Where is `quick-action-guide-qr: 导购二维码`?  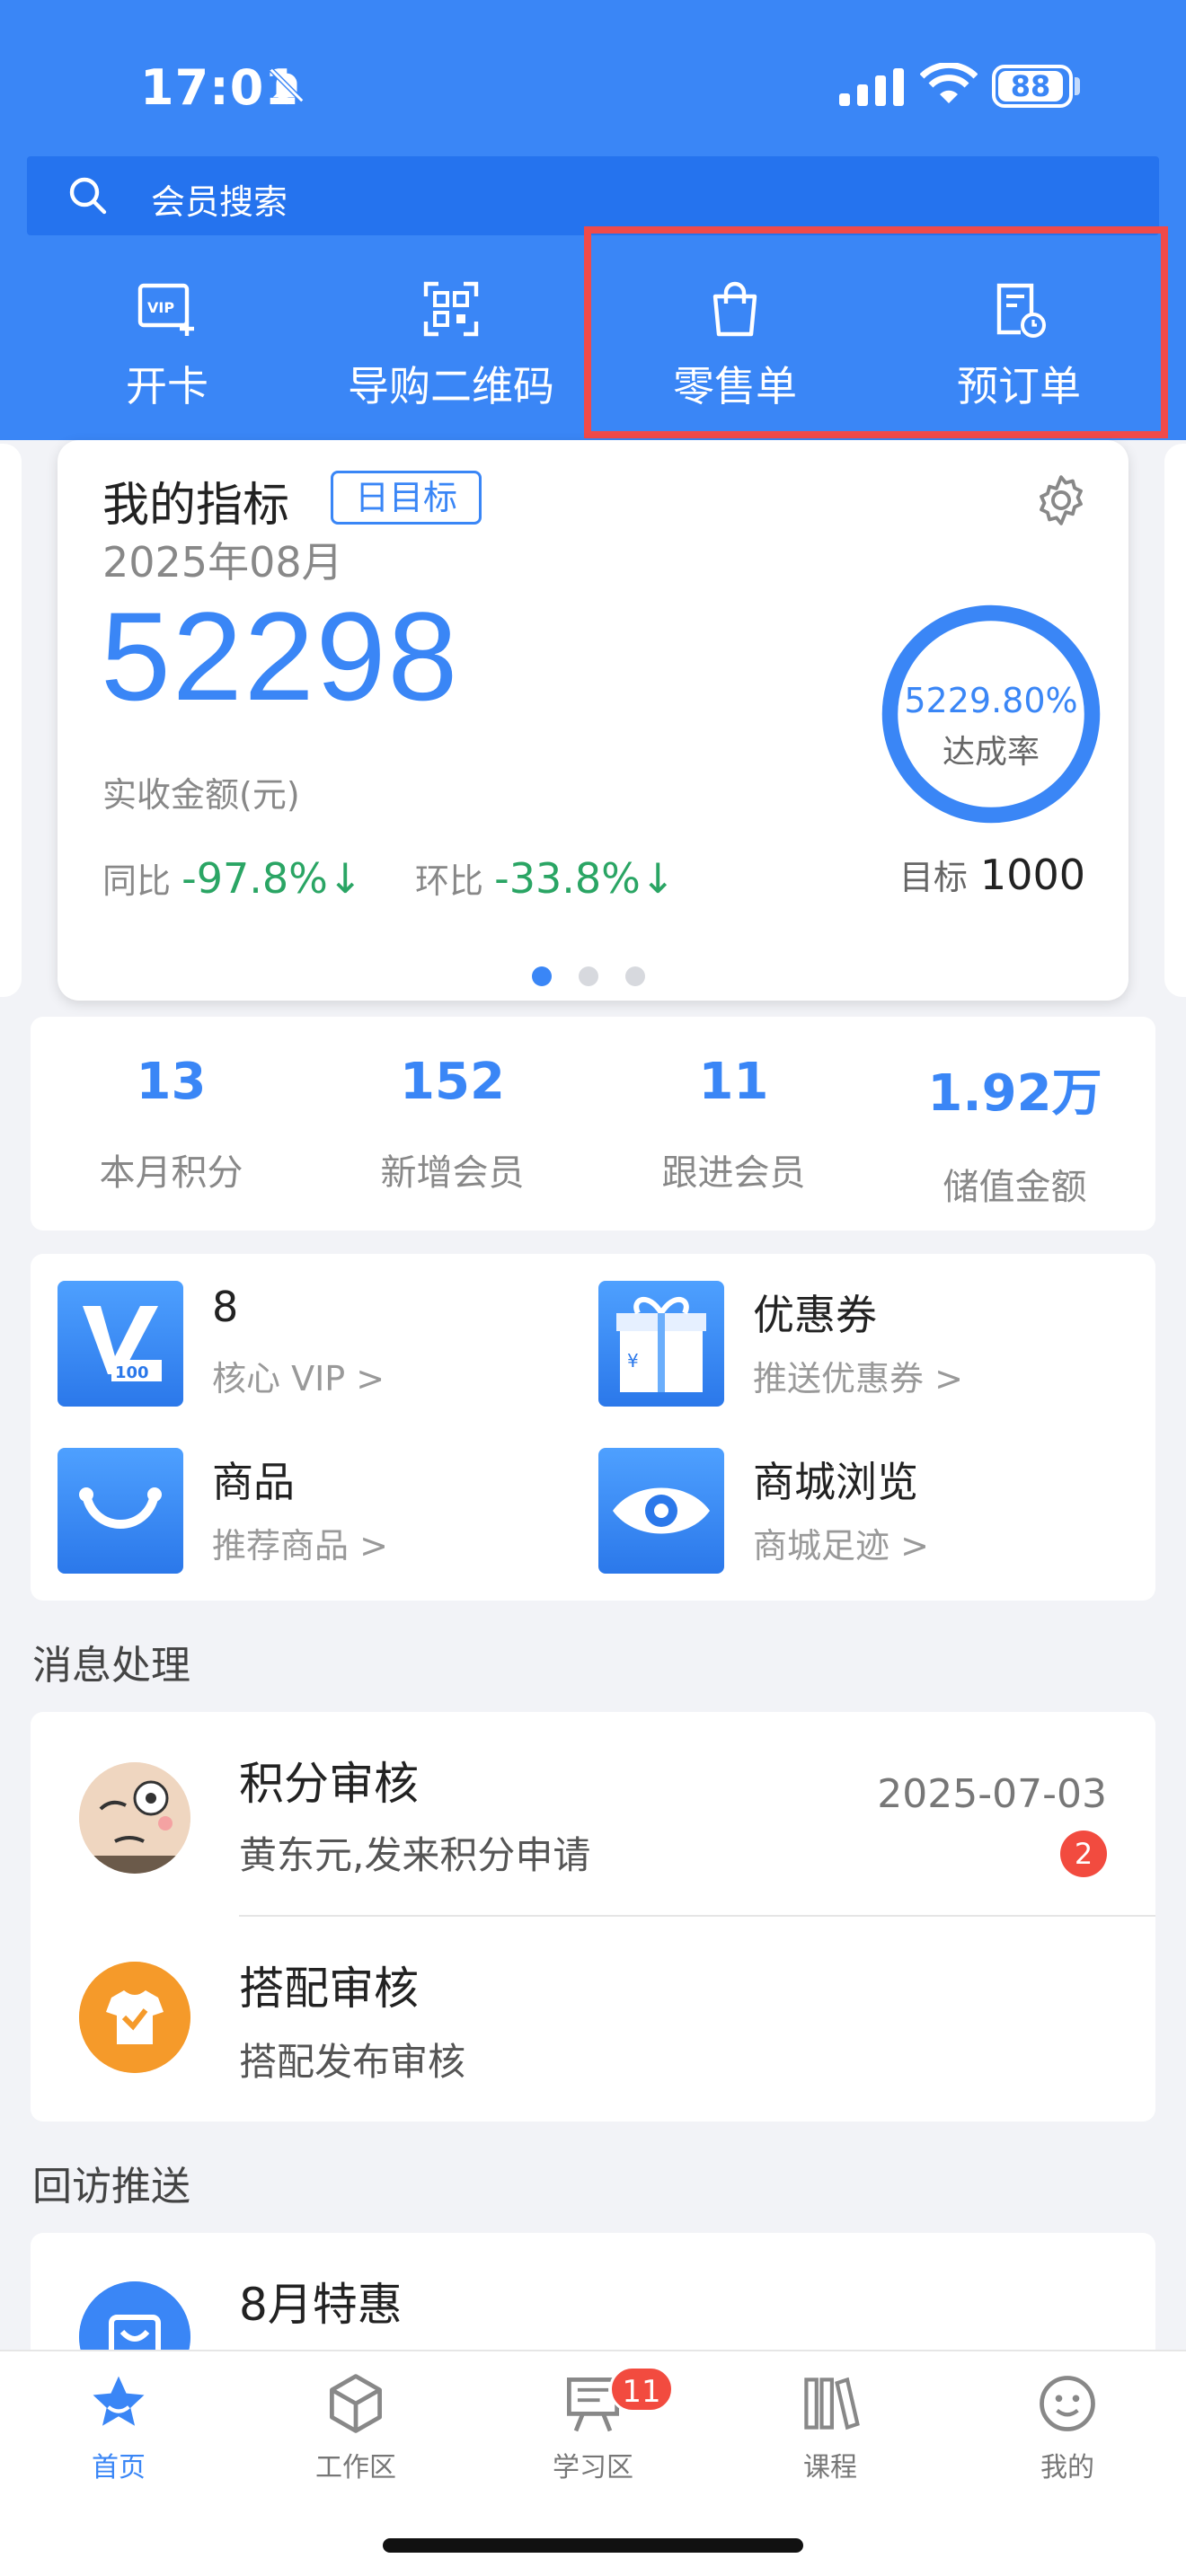
quick-action-guide-qr: 导购二维码 is located at coordinates (451, 354).